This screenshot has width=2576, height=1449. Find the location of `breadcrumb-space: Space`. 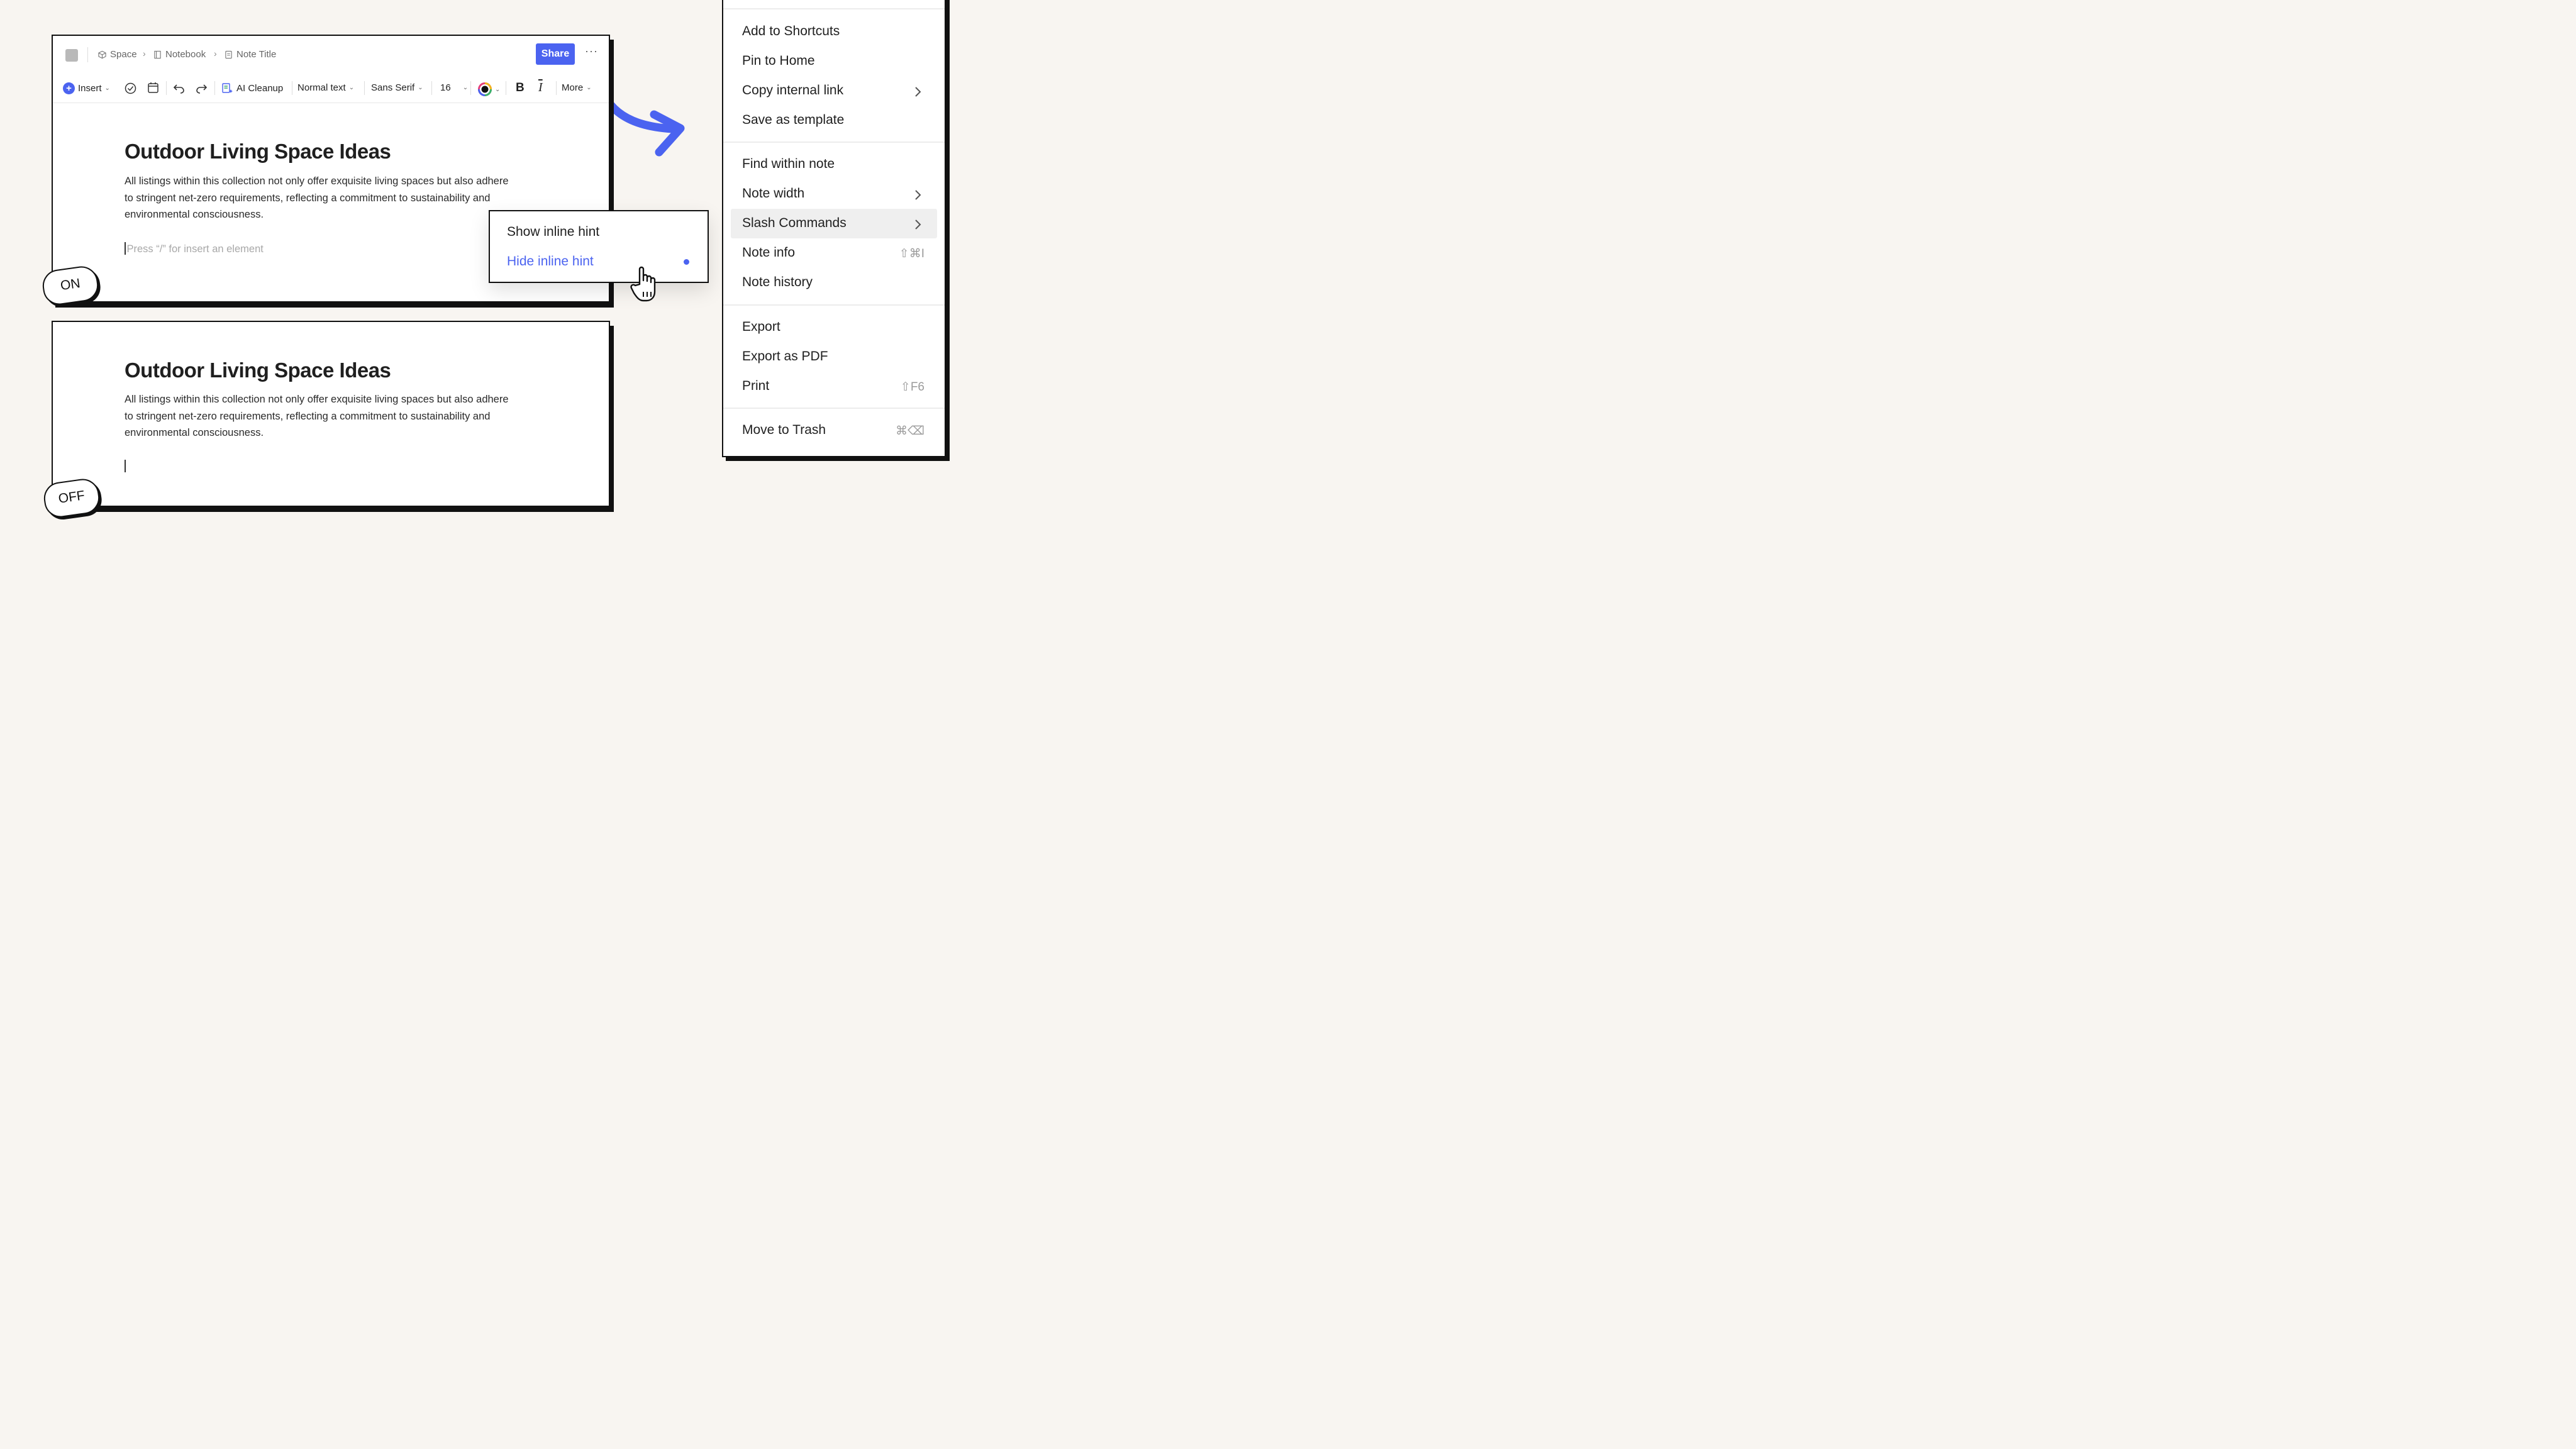

breadcrumb-space: Space is located at coordinates (117, 54).